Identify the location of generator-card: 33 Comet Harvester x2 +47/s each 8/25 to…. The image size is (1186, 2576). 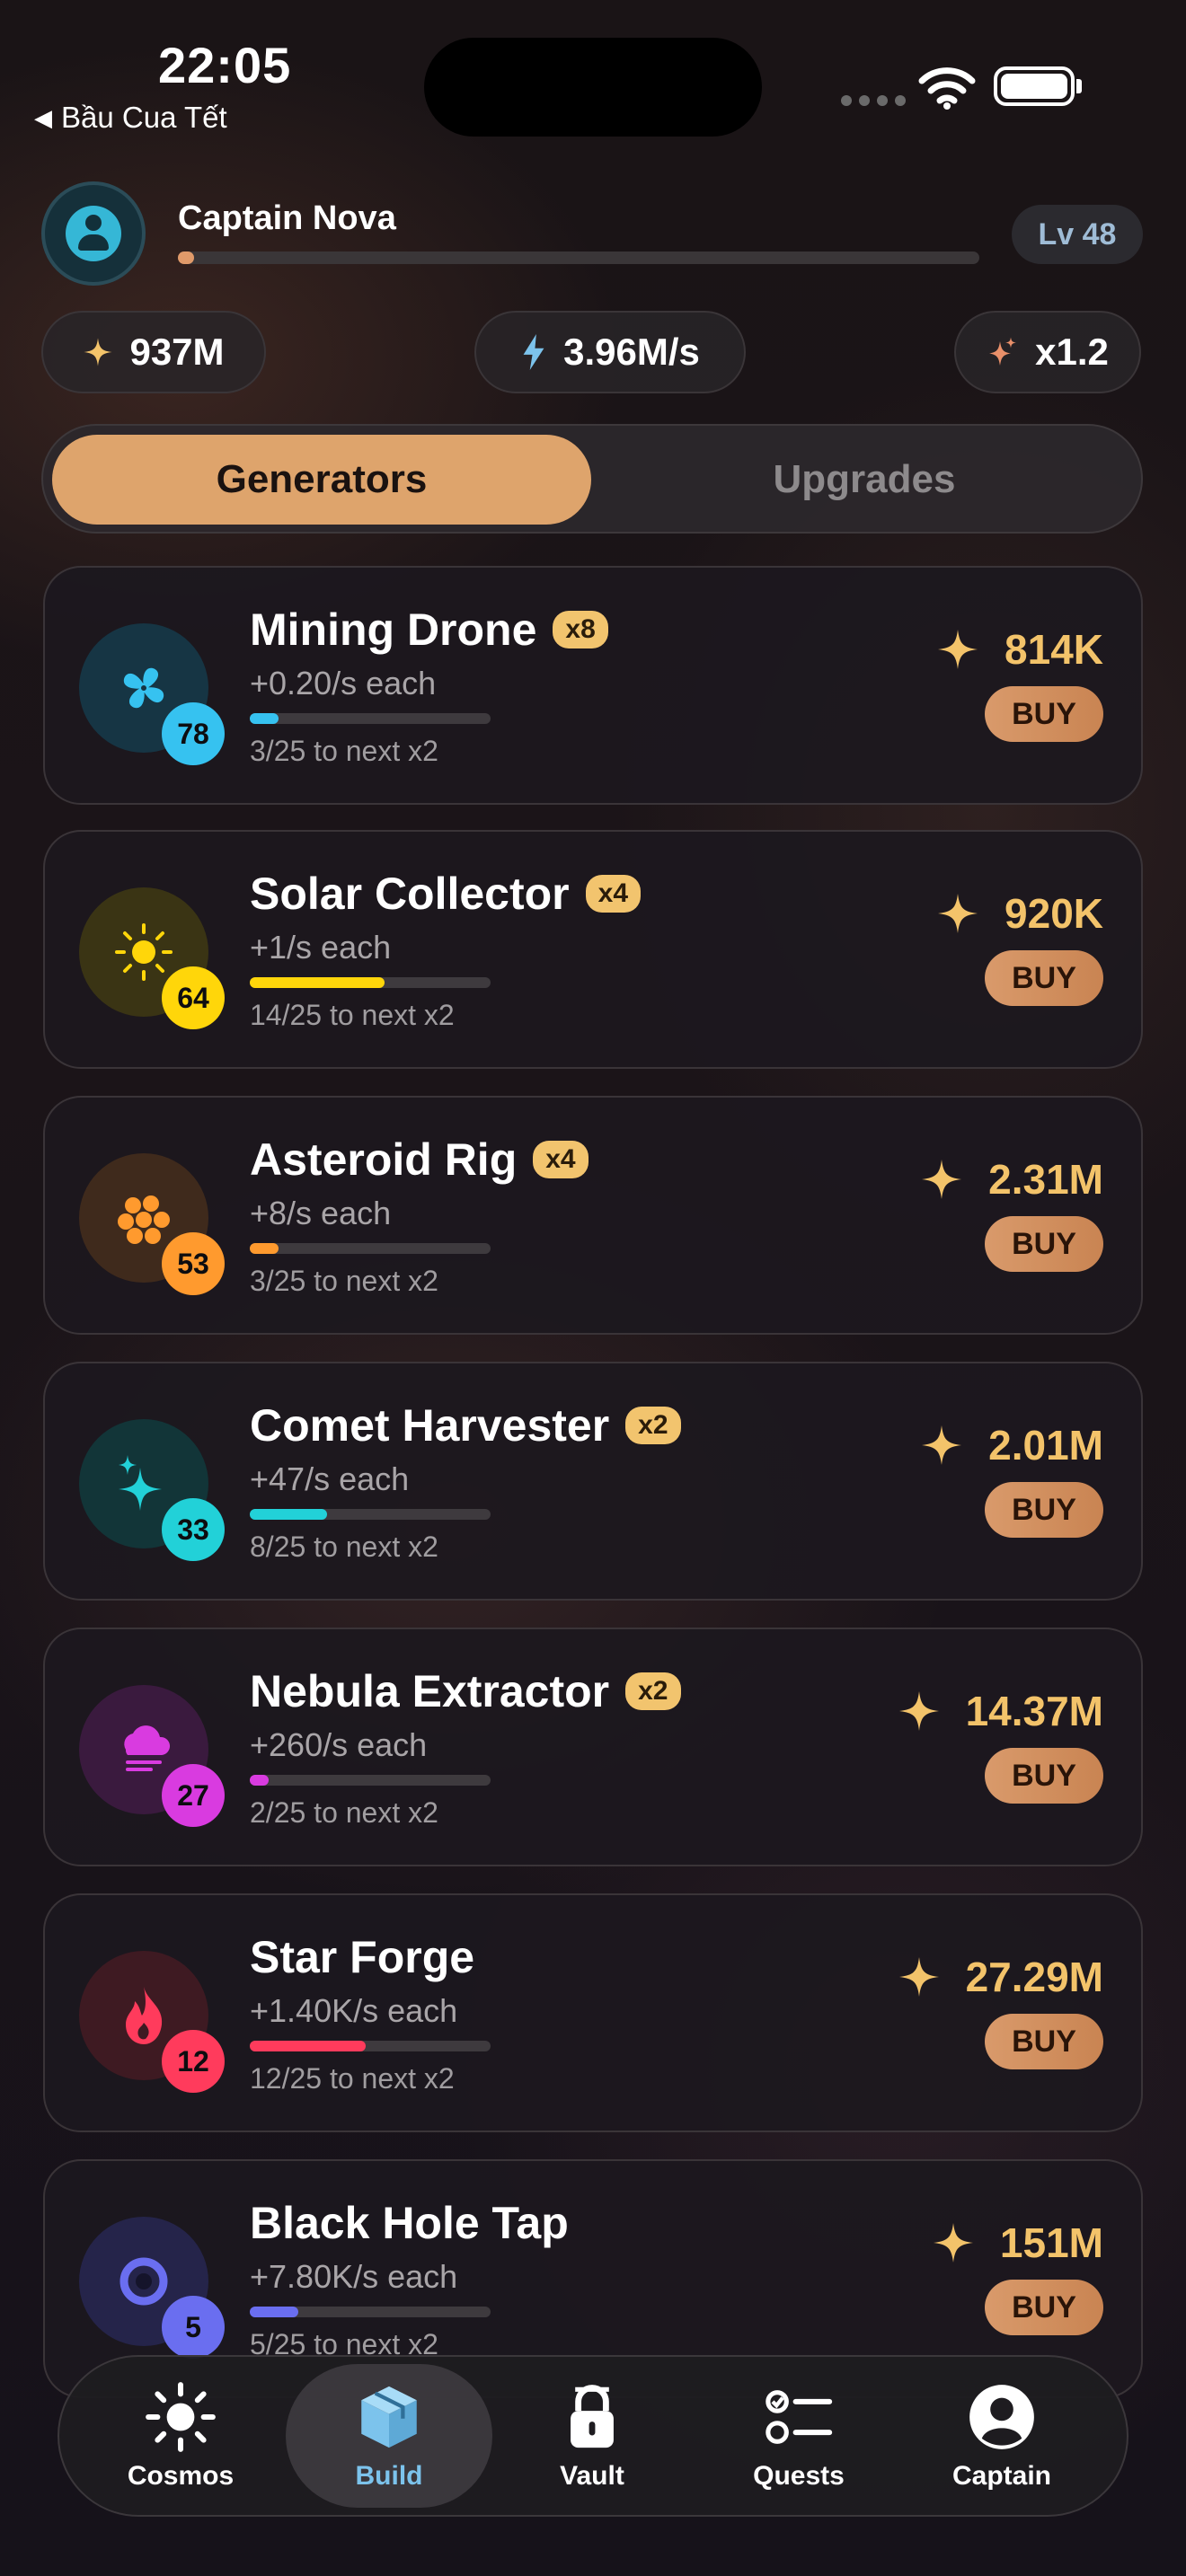
(593, 1481).